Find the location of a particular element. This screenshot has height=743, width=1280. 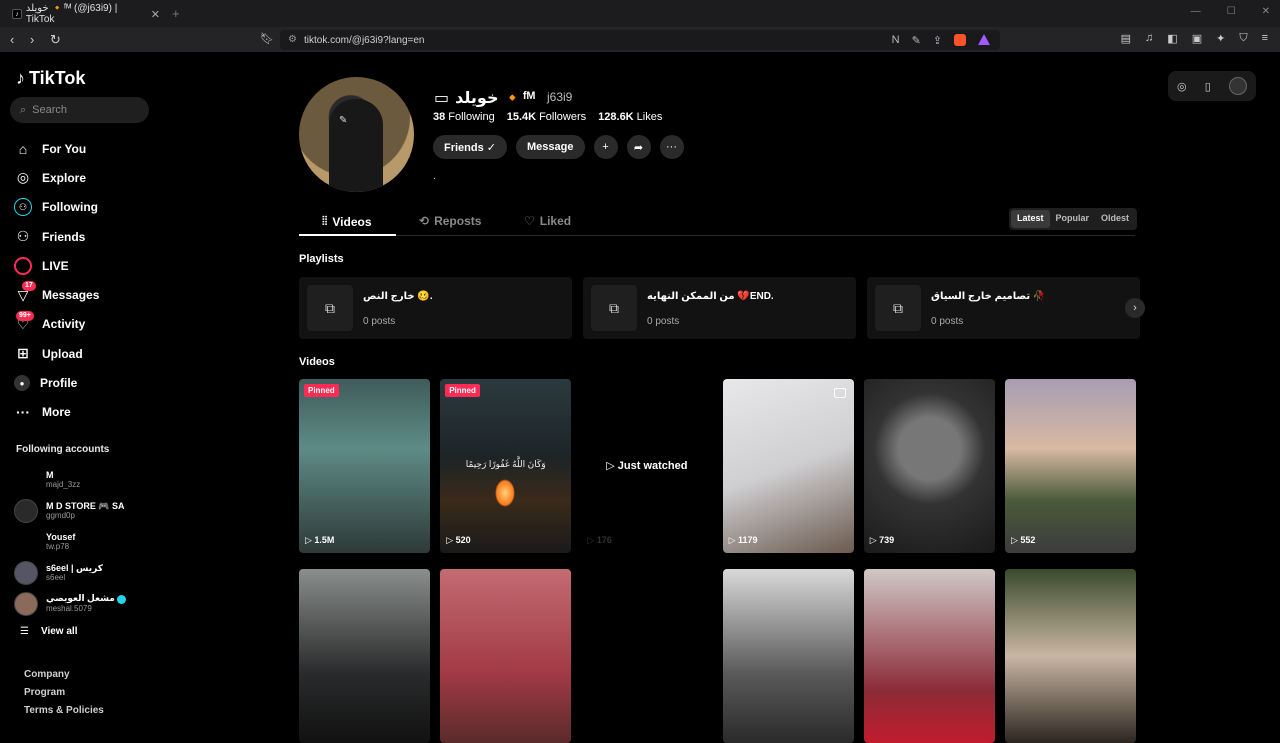

wallet-icon: ▣ is located at coordinates (1197, 38).